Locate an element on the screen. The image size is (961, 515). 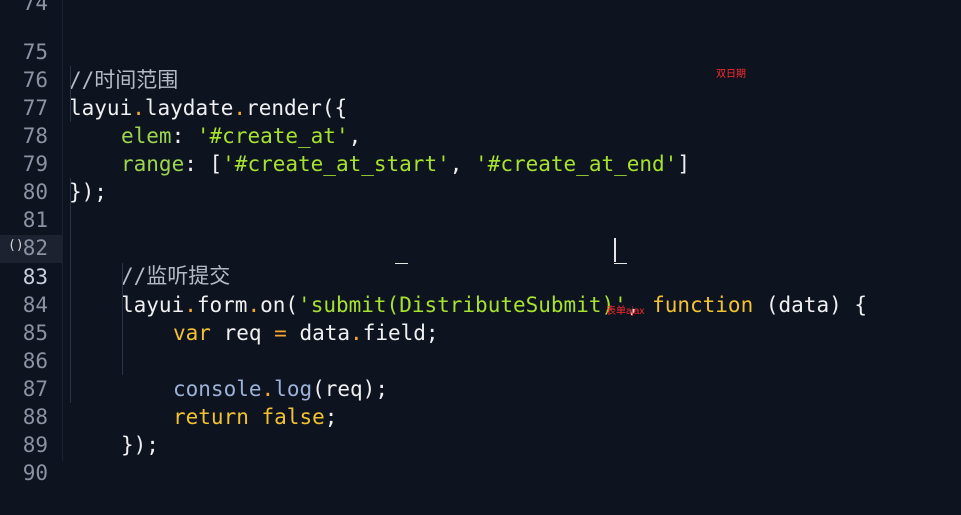
text-cursor is located at coordinates (615, 250).